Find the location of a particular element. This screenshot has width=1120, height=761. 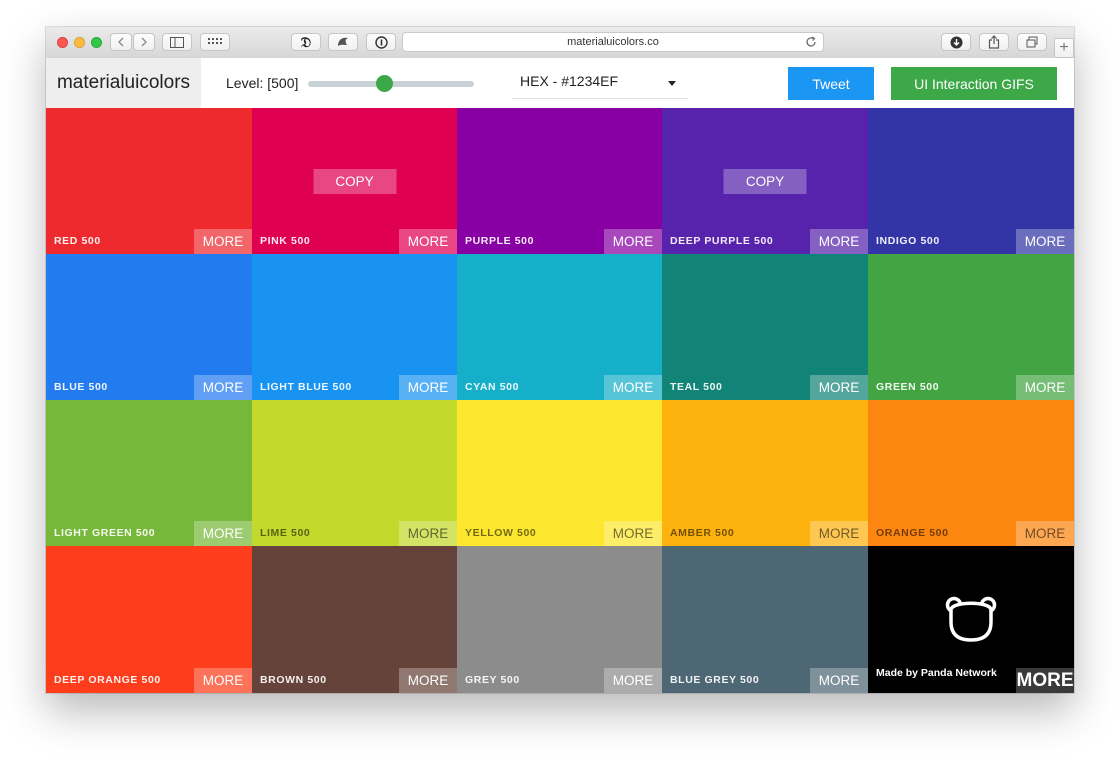

address-bar: materialuicolors.co is located at coordinates (613, 42).